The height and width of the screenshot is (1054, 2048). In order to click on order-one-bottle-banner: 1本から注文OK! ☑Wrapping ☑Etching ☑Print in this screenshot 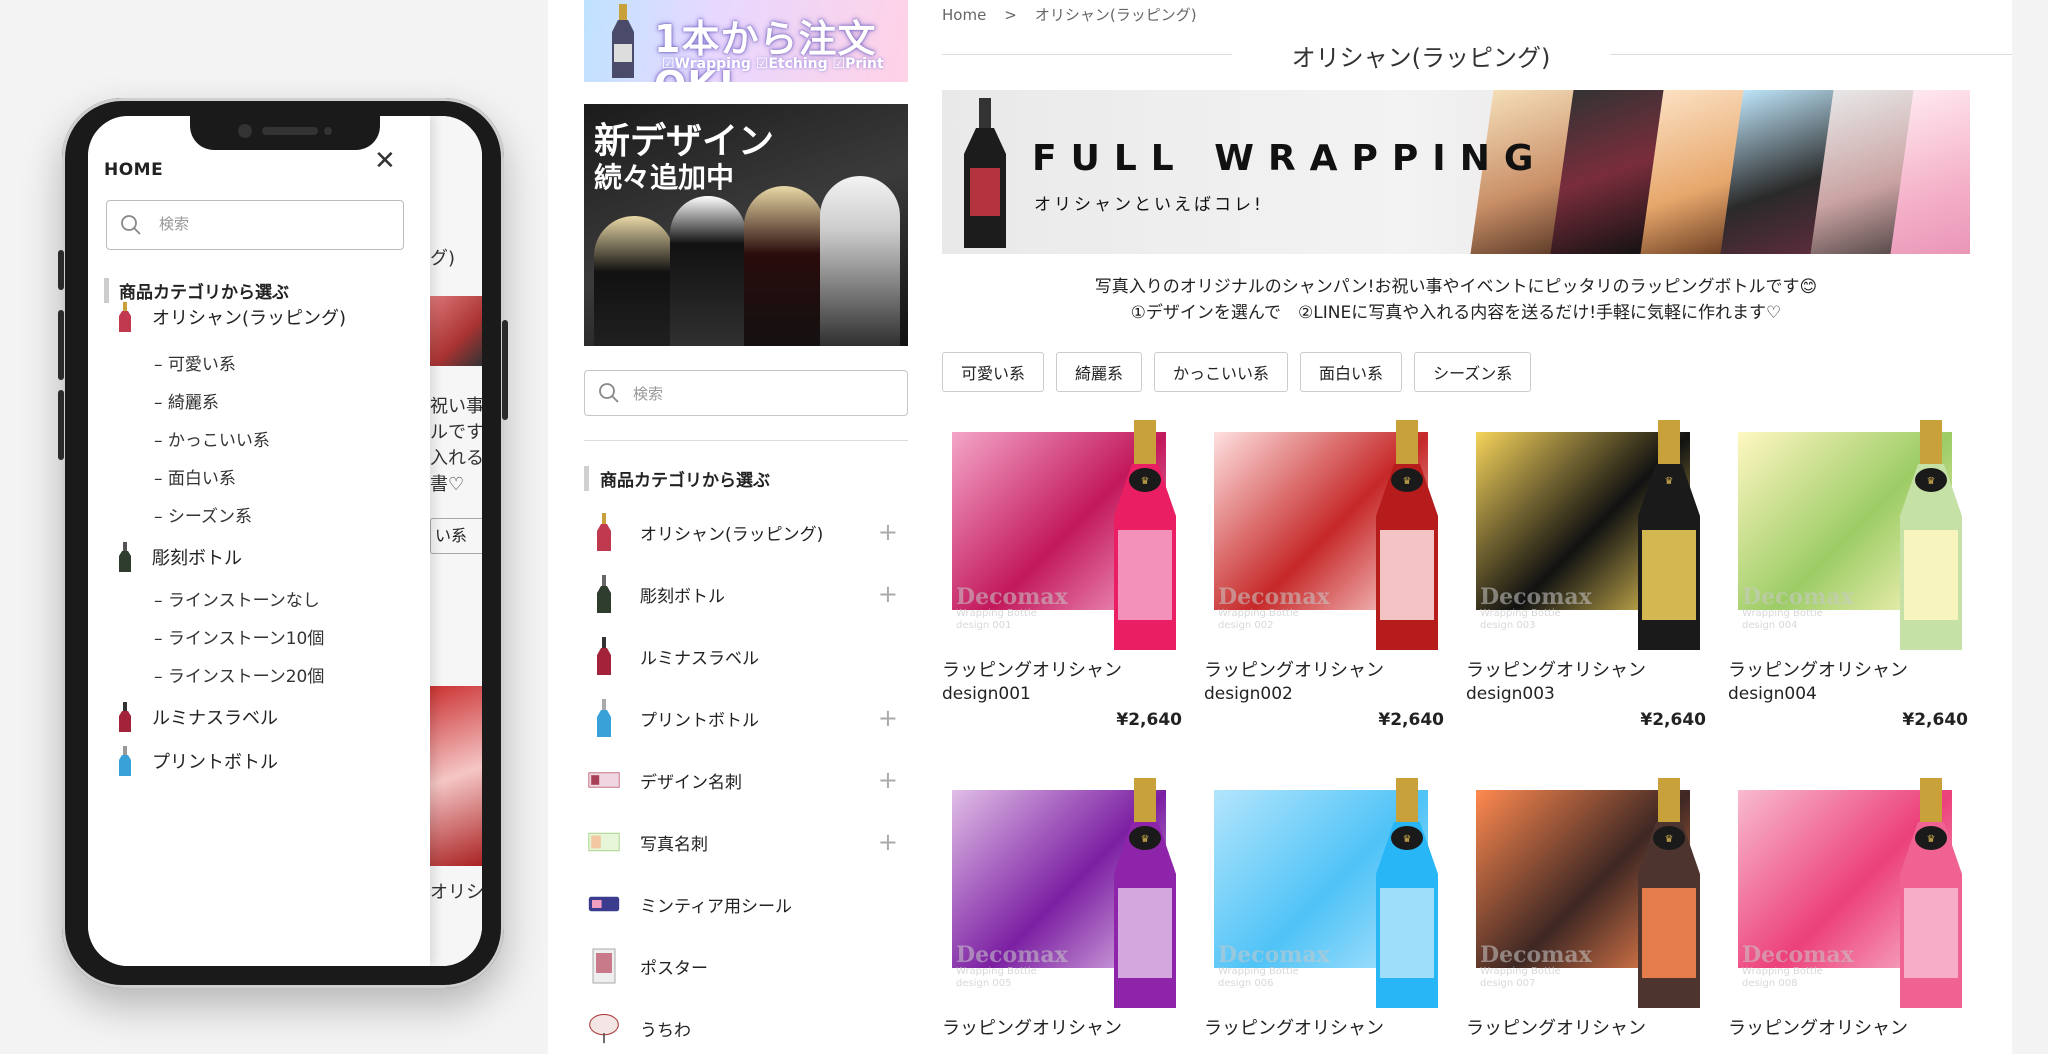, I will do `click(746, 41)`.